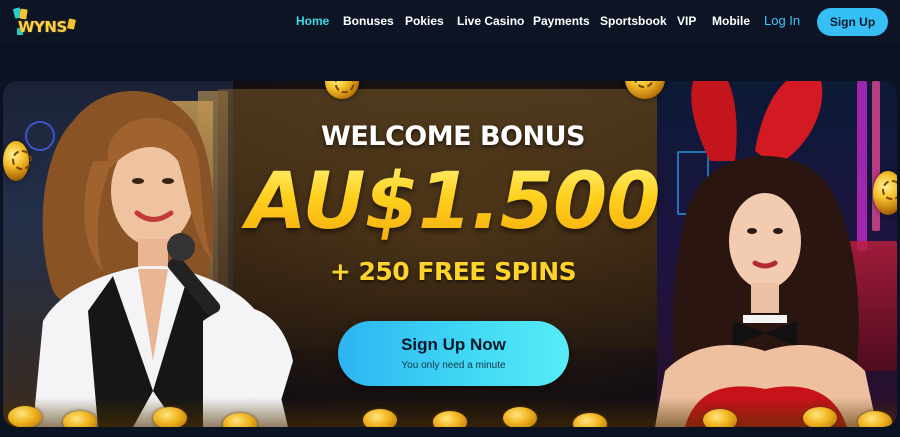  I want to click on nav-item-mobile: Mobile, so click(731, 21).